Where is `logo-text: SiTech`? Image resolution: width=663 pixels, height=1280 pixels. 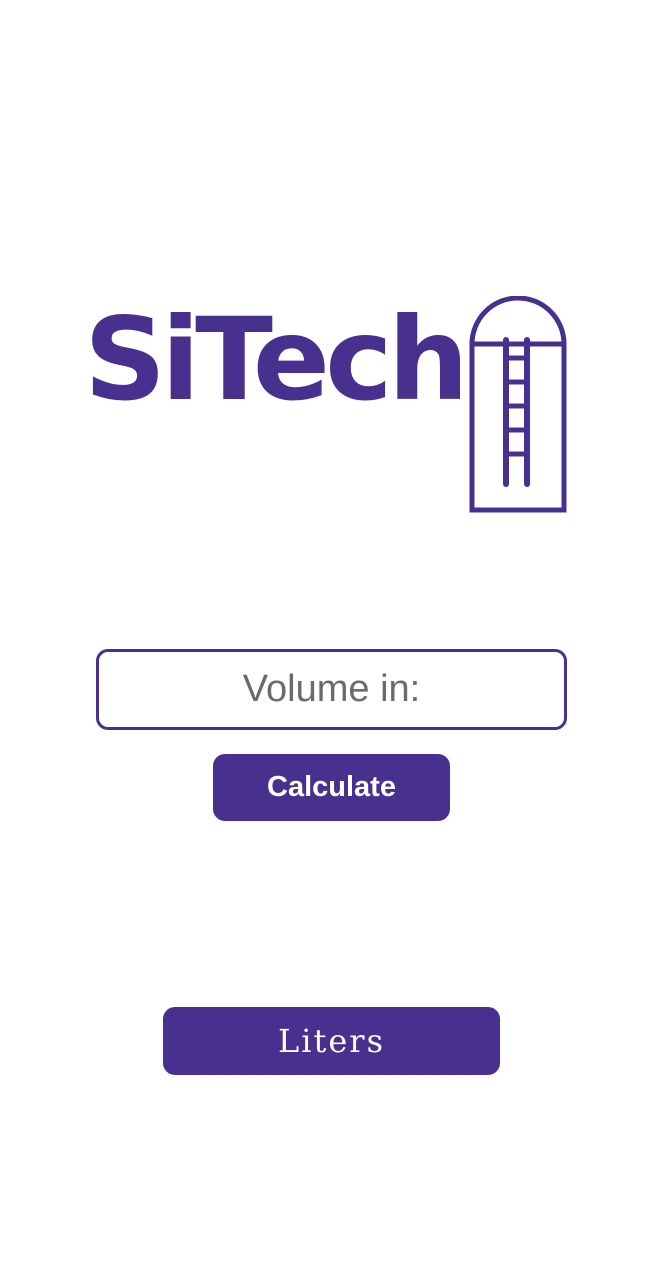
logo-text: SiTech is located at coordinates (276, 359).